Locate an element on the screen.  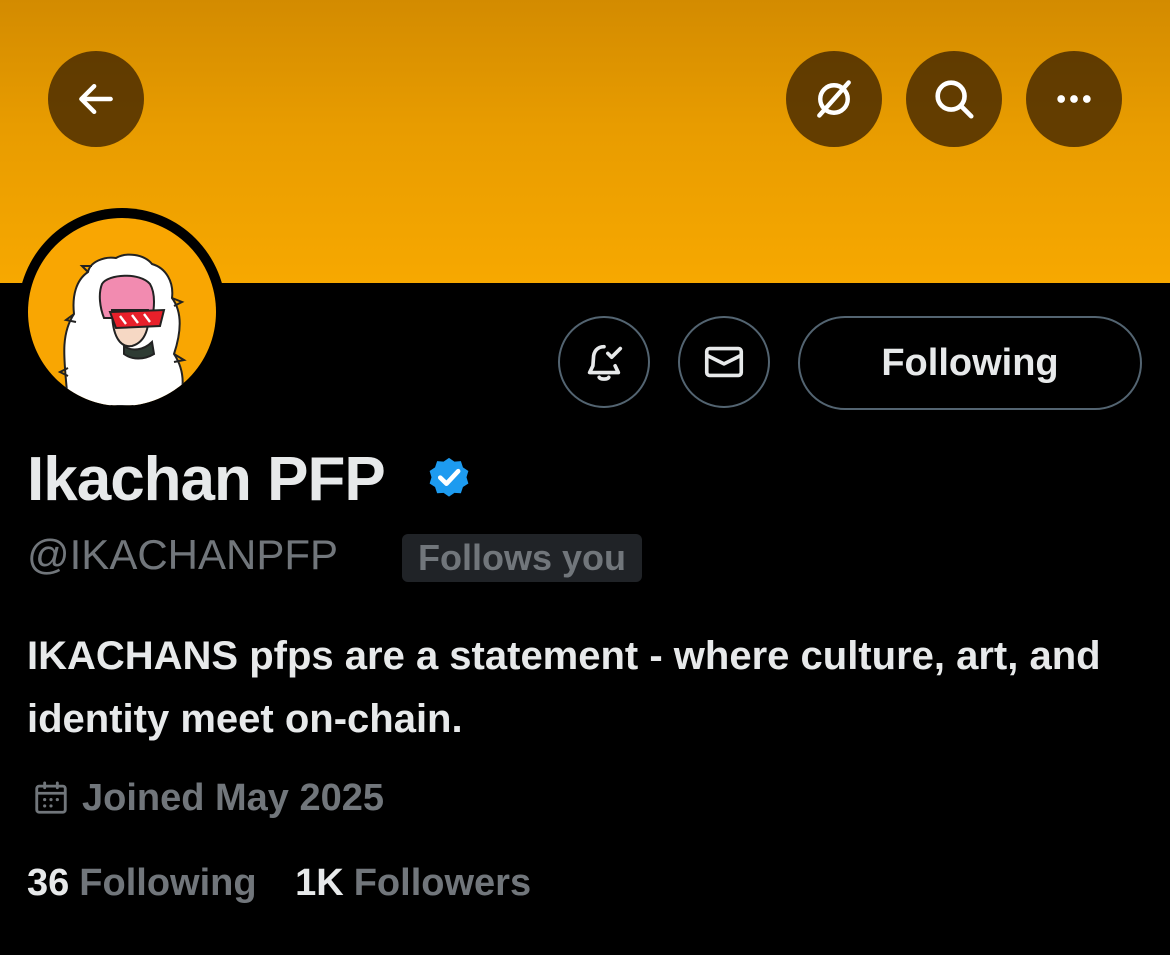
message-button is located at coordinates (724, 362).